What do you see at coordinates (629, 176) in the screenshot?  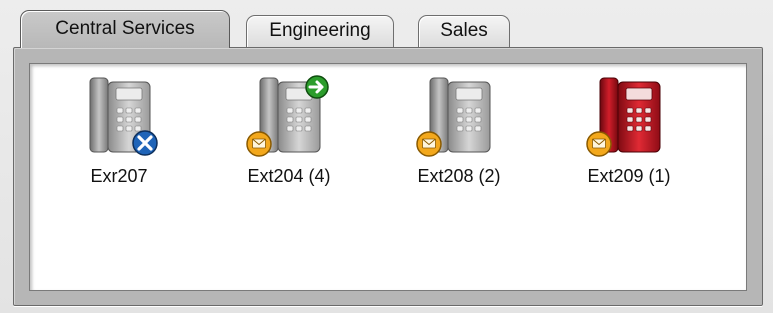 I see `extension-label: Ext209 (1)` at bounding box center [629, 176].